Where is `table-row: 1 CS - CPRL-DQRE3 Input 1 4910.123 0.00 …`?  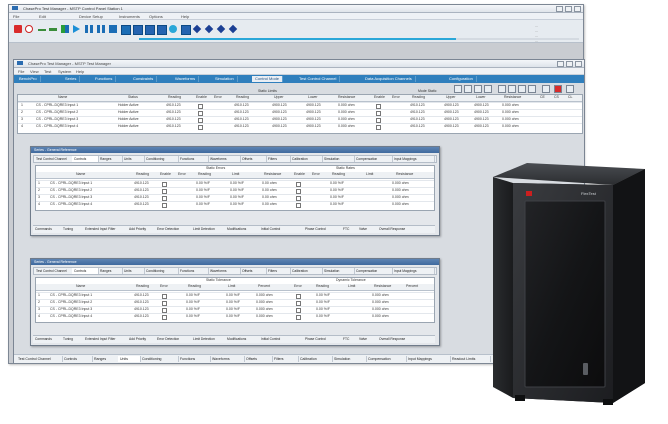 table-row: 1 CS - CPRL-DQRE3 Input 1 4910.123 0.00 … is located at coordinates (235, 183).